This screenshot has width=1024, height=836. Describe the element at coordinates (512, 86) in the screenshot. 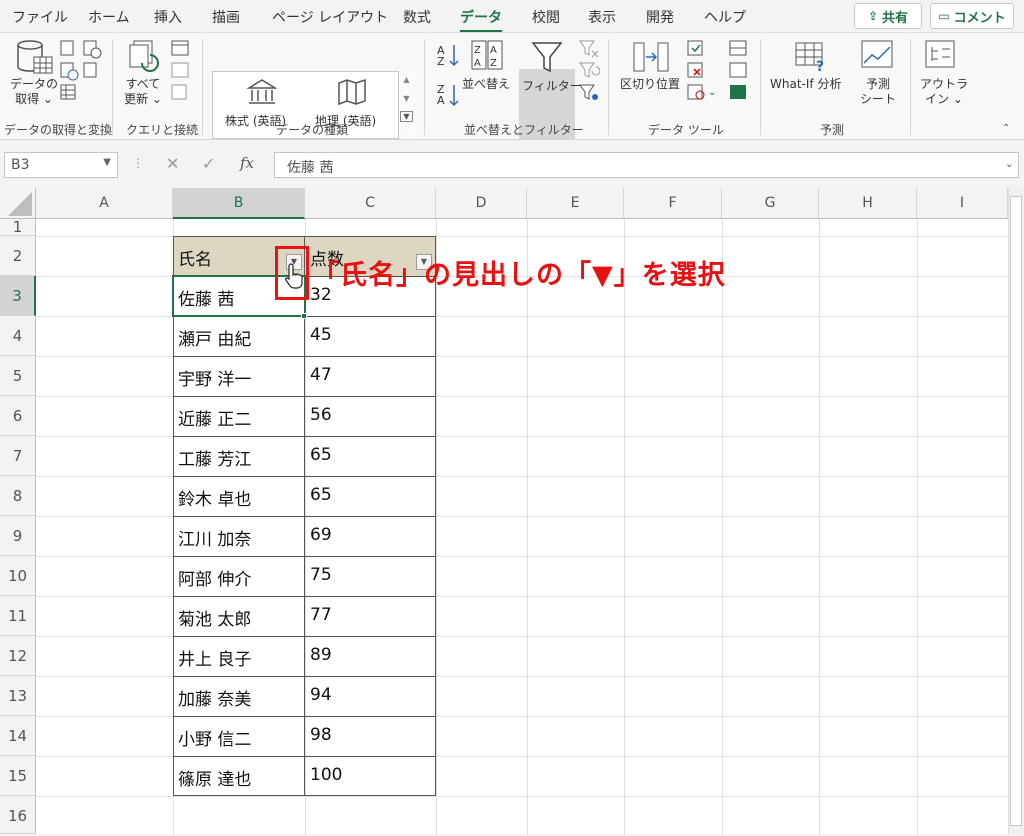

I see `ribbon: データの 取得 ⌄ すべて 更新 ⌄ 株式 (英語) 地理 (英語) ▲ ▼ ▼` at that location.